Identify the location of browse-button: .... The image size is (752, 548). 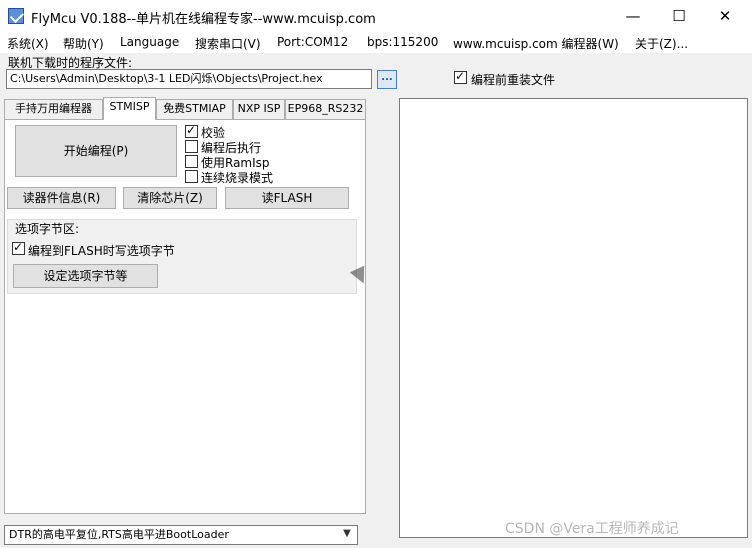
(387, 79).